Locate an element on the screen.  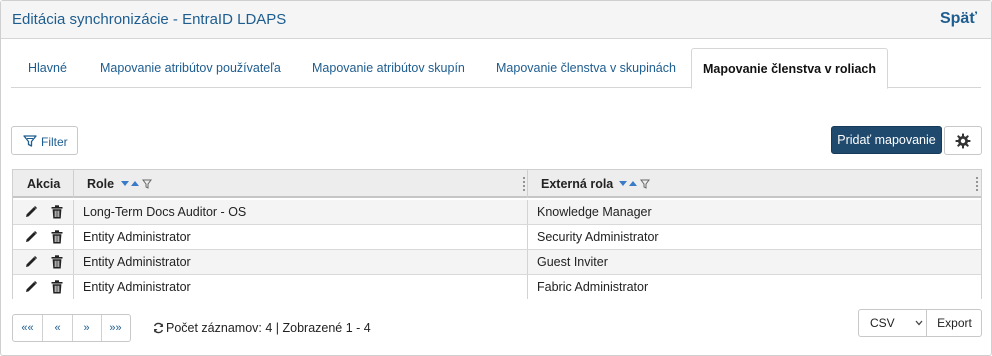
first-page-button: «« is located at coordinates (27, 328).